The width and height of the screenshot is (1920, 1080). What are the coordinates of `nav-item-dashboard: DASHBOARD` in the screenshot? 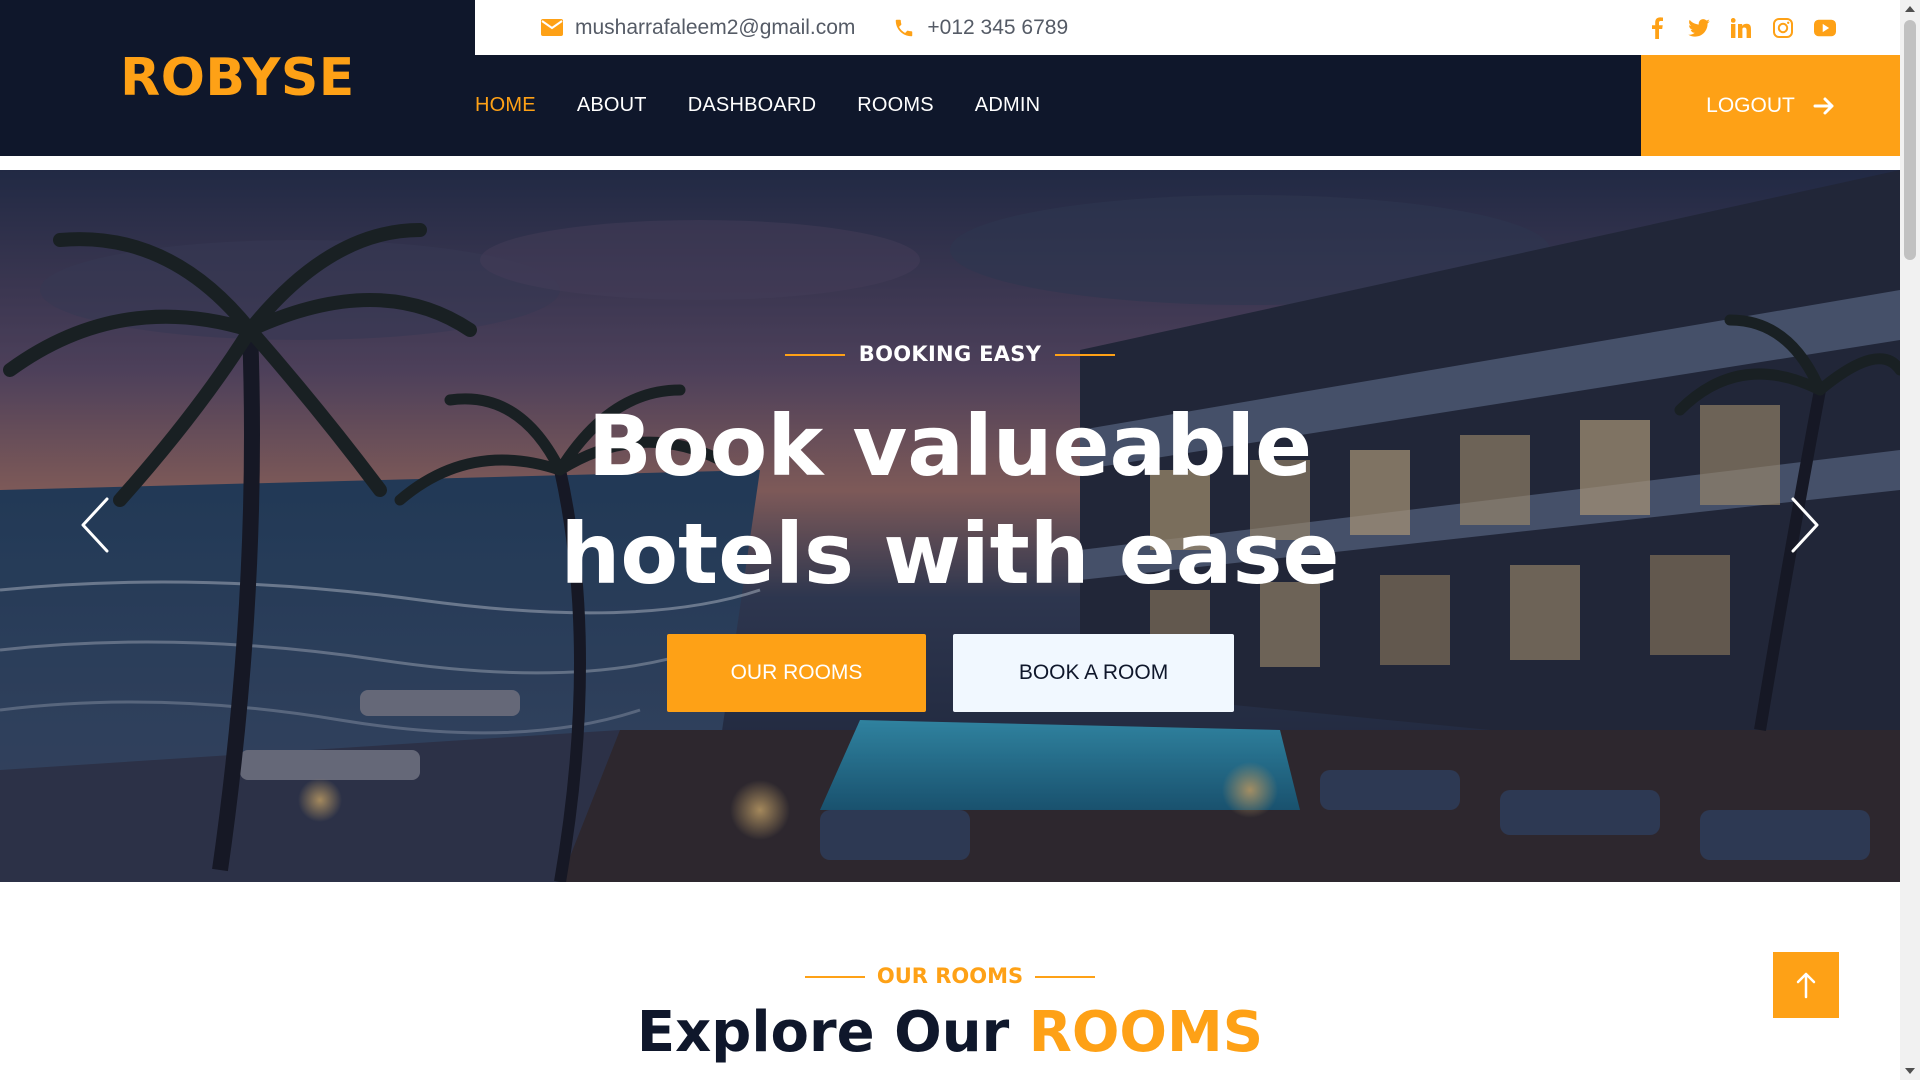 It's located at (752, 105).